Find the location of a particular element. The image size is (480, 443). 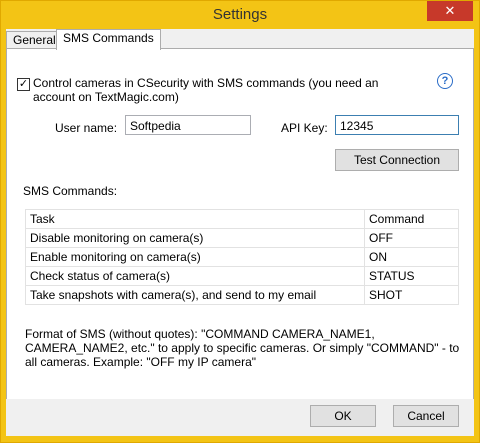

dialog-footer: OK Cancel is located at coordinates (240, 417).